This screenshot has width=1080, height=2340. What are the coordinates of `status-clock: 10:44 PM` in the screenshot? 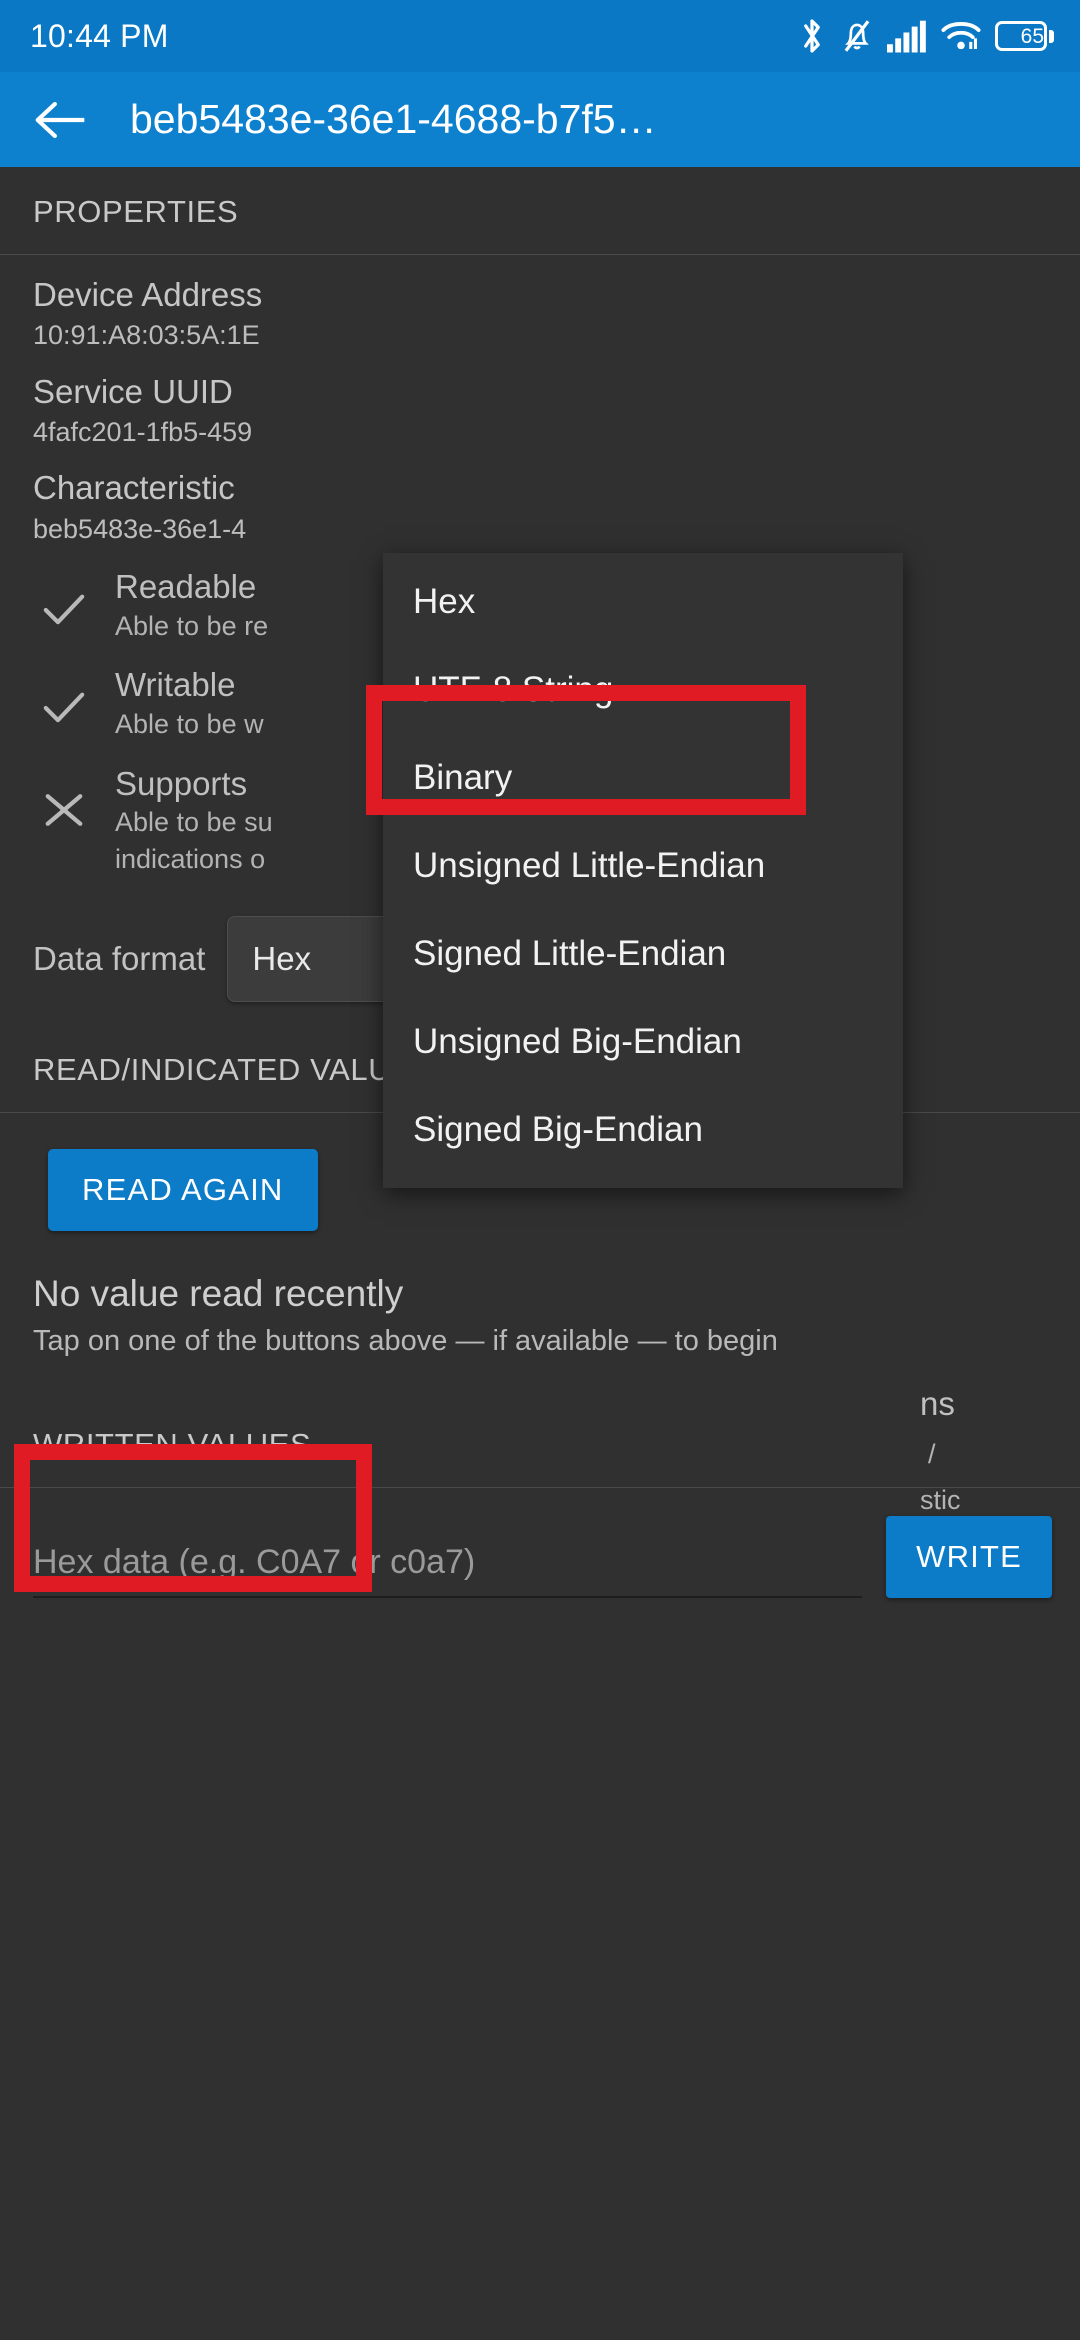 It's located at (99, 35).